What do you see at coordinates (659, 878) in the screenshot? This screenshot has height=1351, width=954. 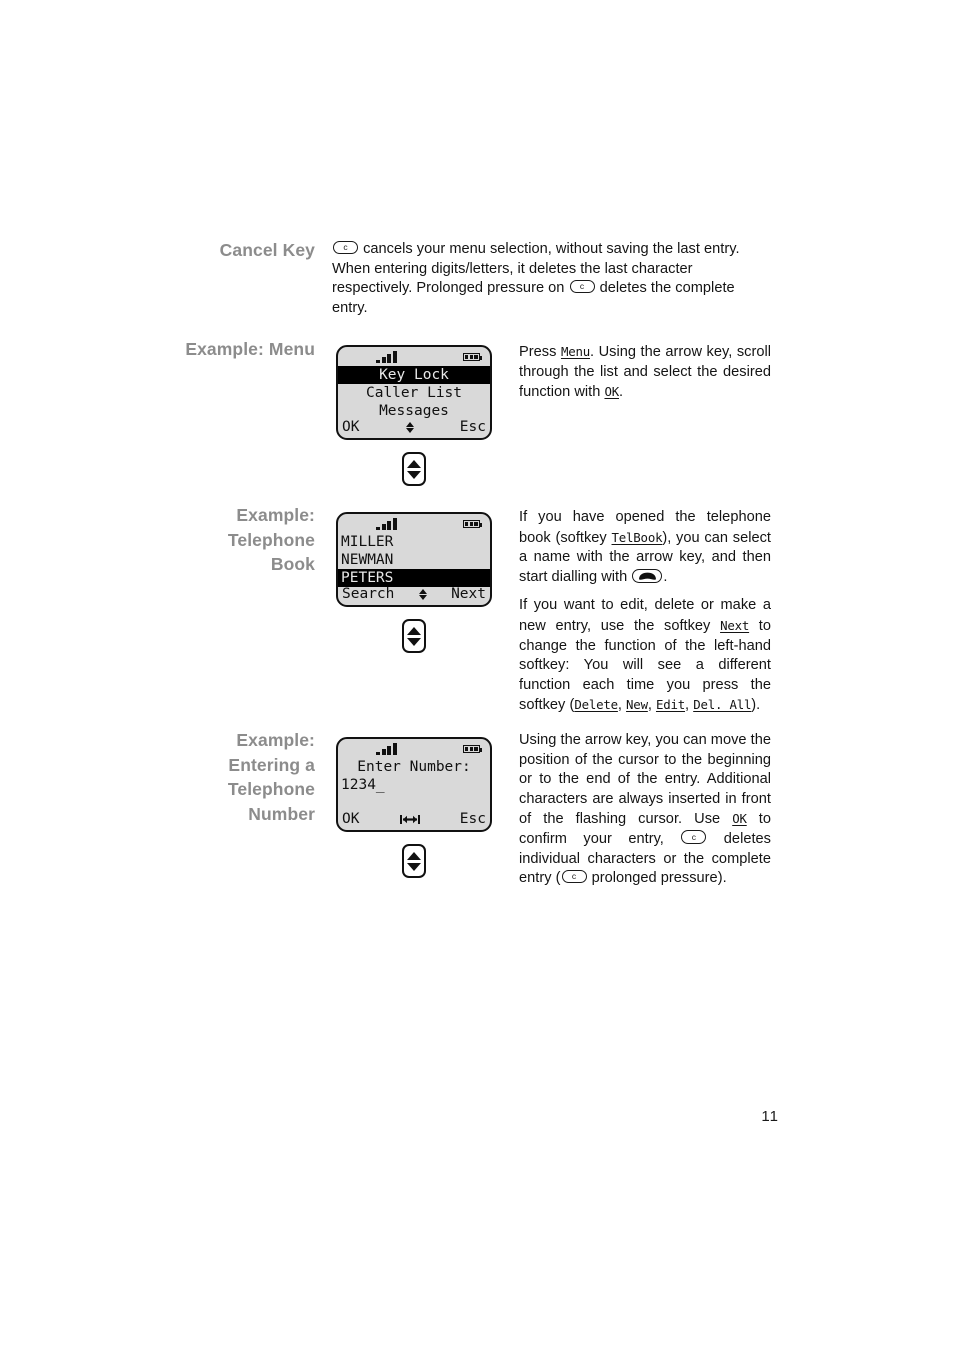 I see `text-run: prolonged pressure).` at bounding box center [659, 878].